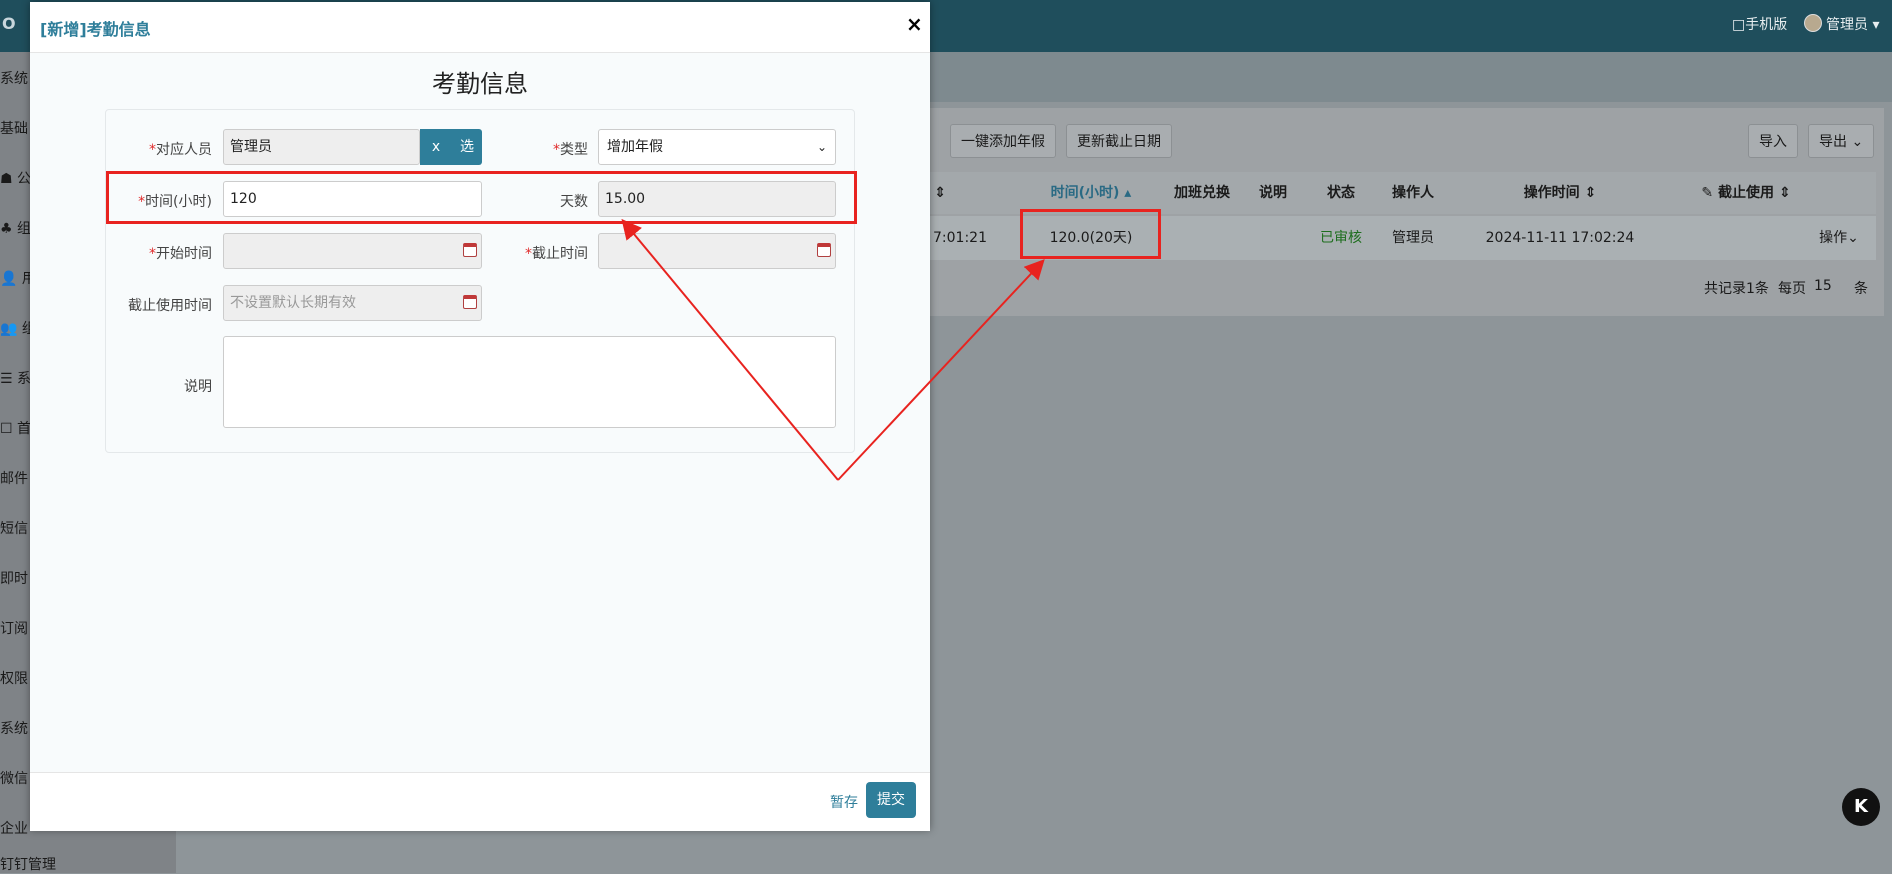 Image resolution: width=1892 pixels, height=874 pixels. Describe the element at coordinates (730, 349) in the screenshot. I see `arrow-to-form` at that location.